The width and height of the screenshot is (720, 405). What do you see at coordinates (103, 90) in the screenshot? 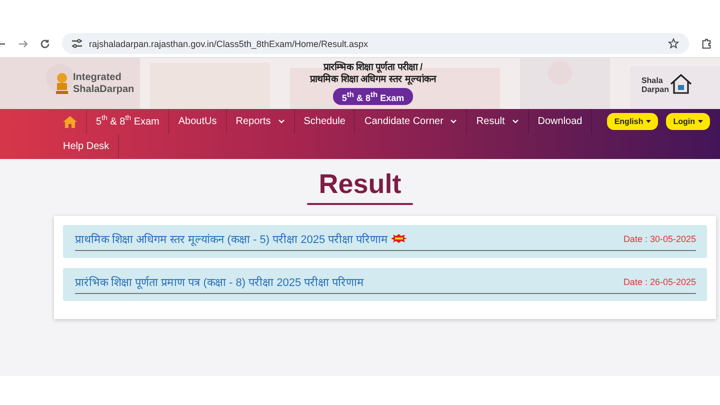
I see `logo-text: ShalaDarpan` at bounding box center [103, 90].